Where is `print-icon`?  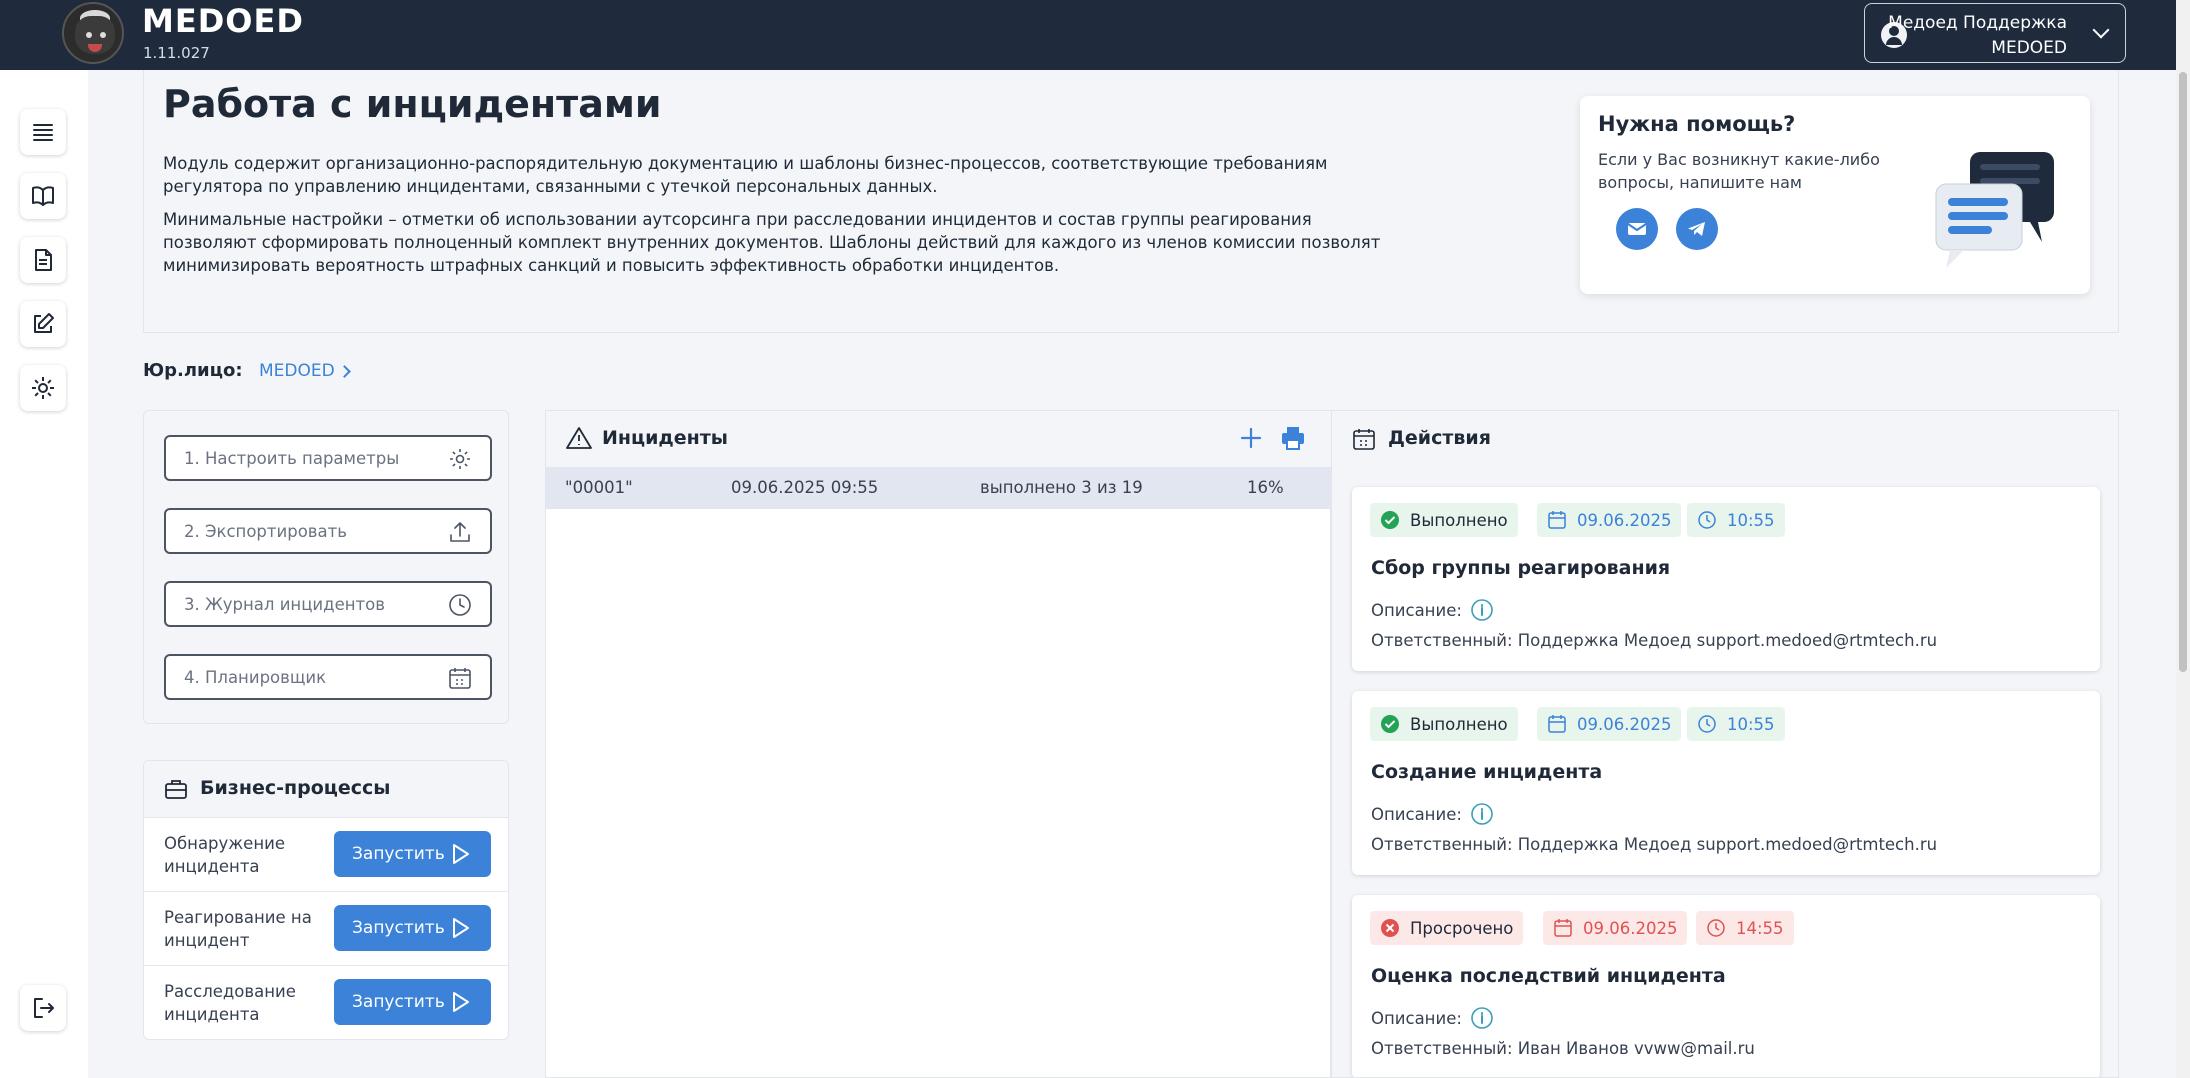 print-icon is located at coordinates (1293, 438).